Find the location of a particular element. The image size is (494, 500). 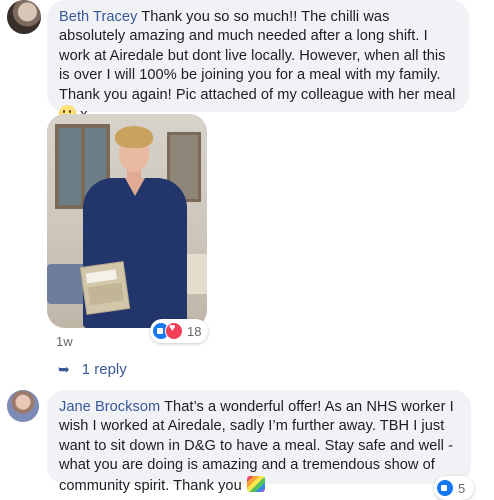

reactions-summary: 18 is located at coordinates (179, 331).